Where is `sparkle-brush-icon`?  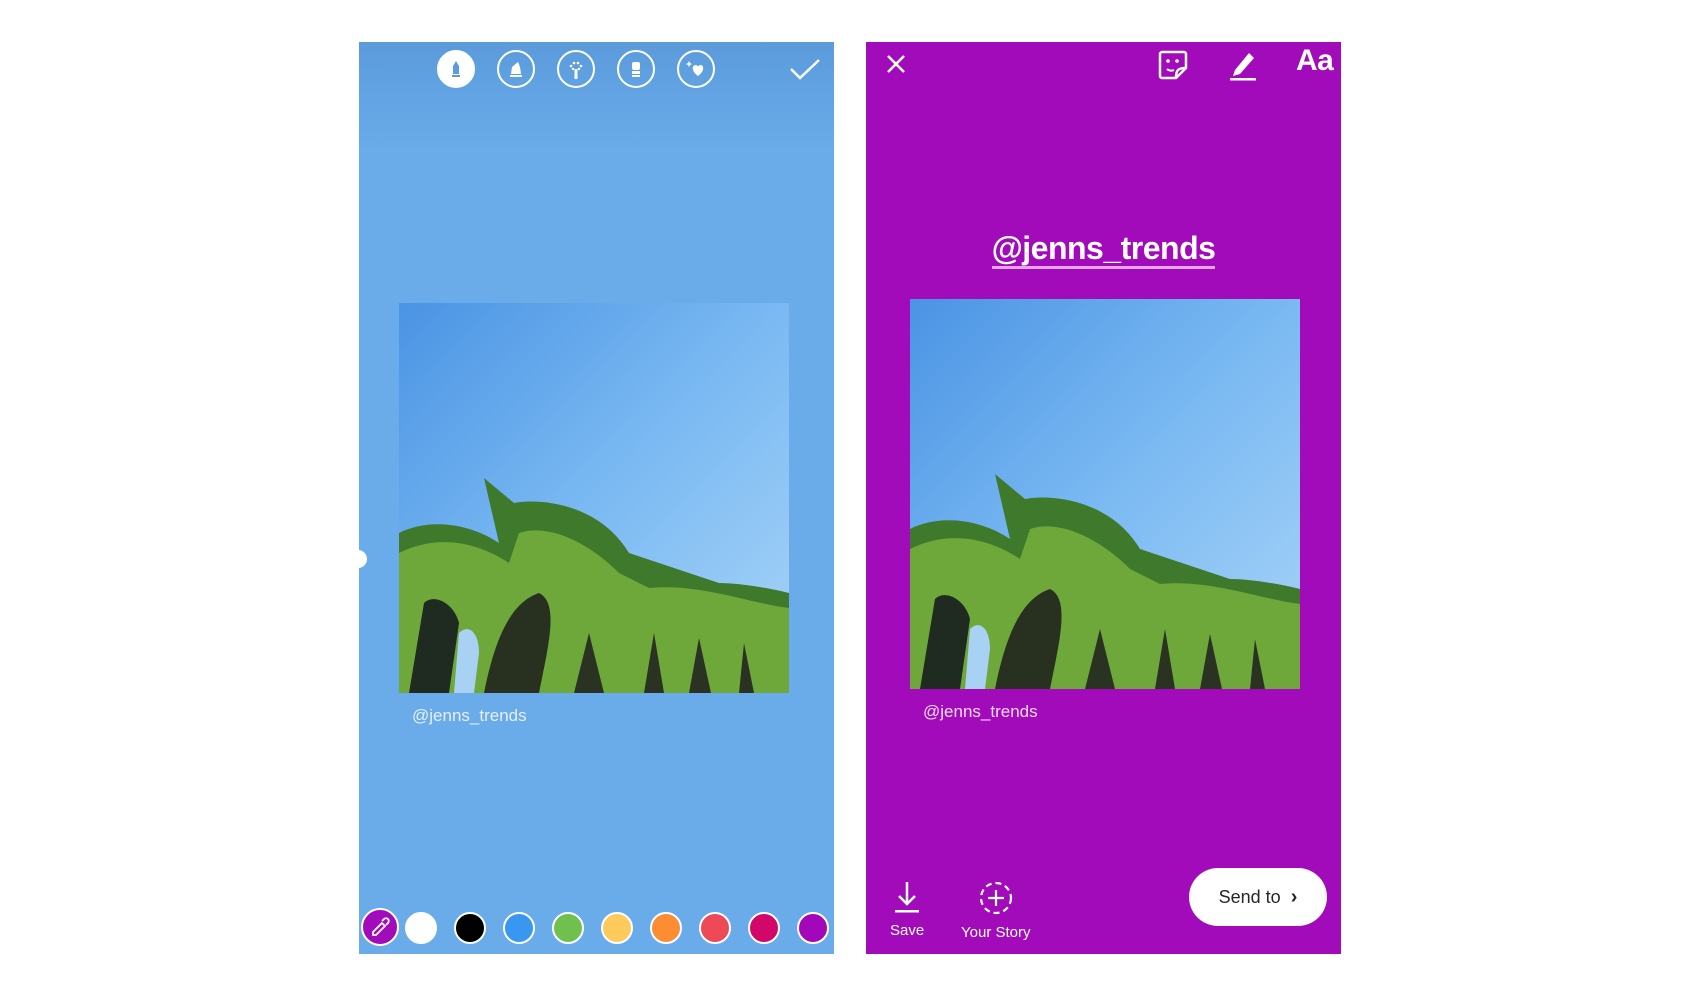 sparkle-brush-icon is located at coordinates (576, 70).